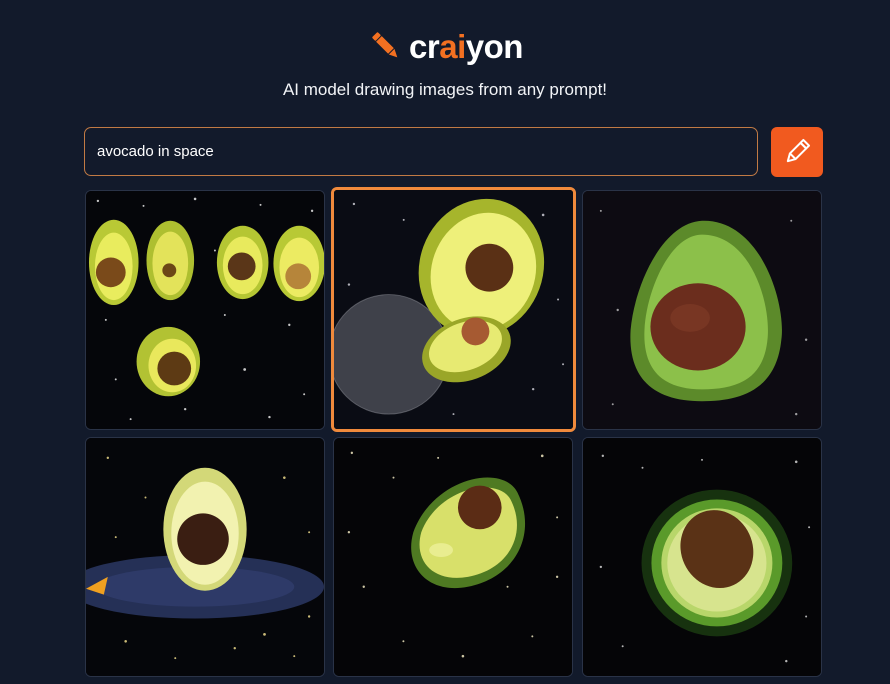  Describe the element at coordinates (494, 46) in the screenshot. I see `logo-suffix: yon` at that location.